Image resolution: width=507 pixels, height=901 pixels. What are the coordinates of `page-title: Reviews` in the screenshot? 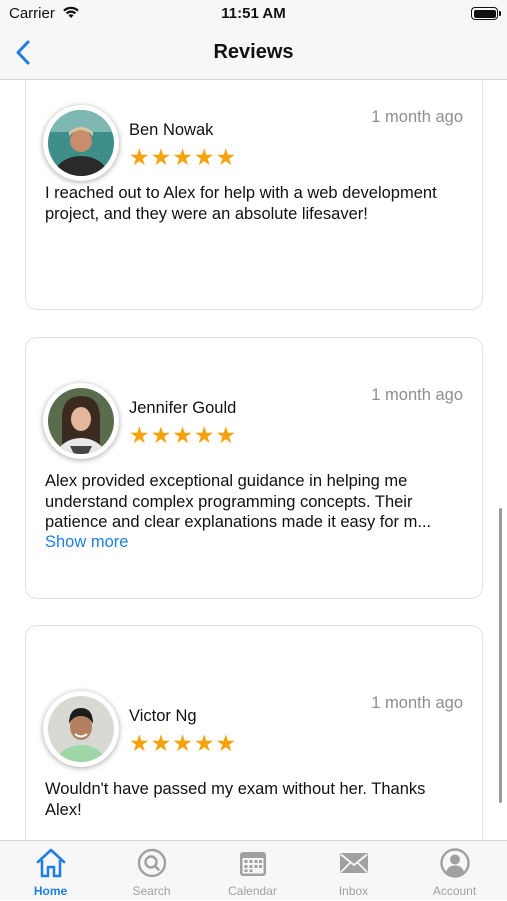 It's located at (253, 52).